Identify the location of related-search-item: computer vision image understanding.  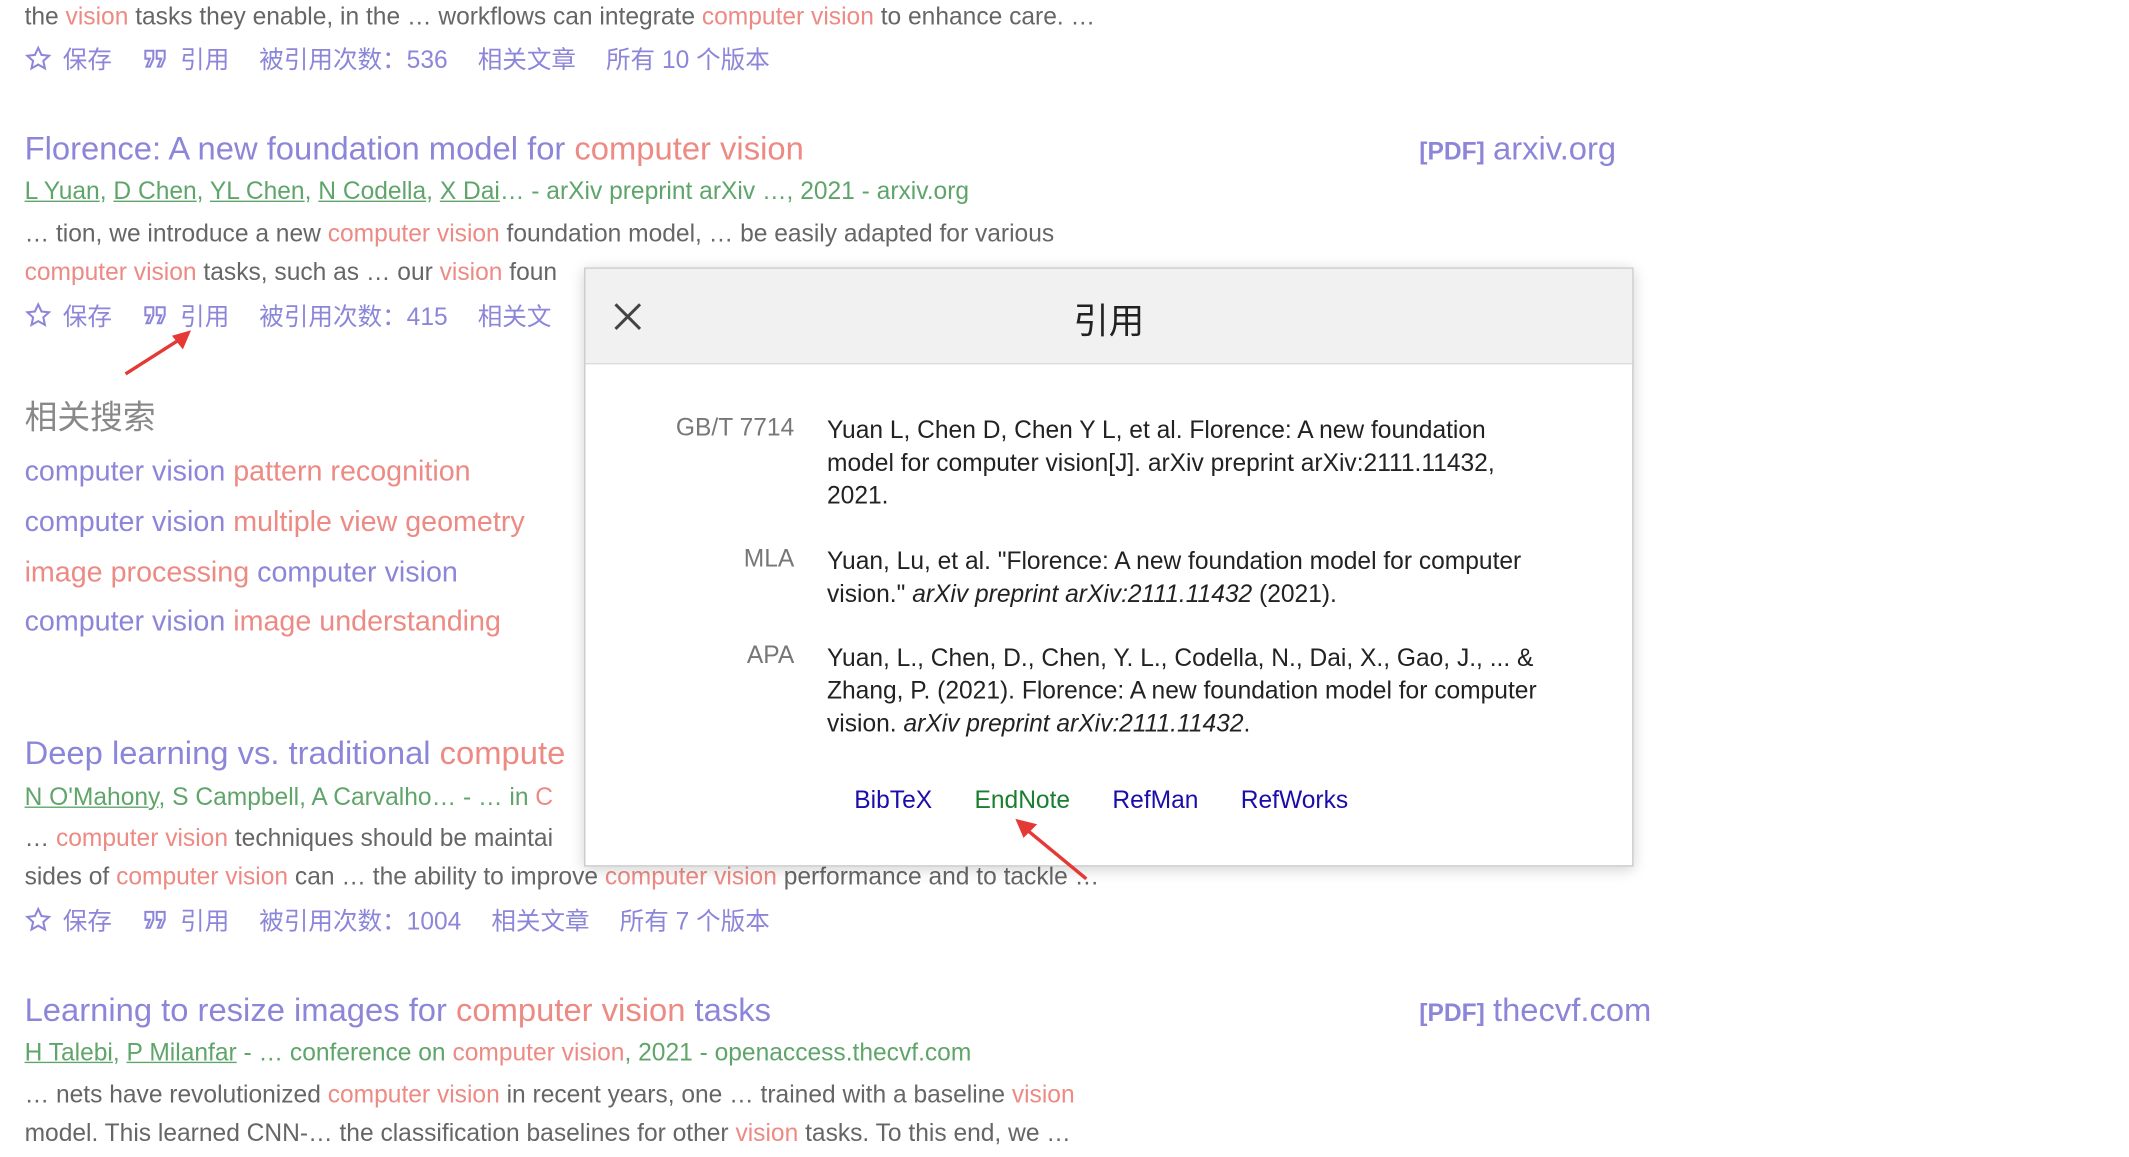
(263, 622).